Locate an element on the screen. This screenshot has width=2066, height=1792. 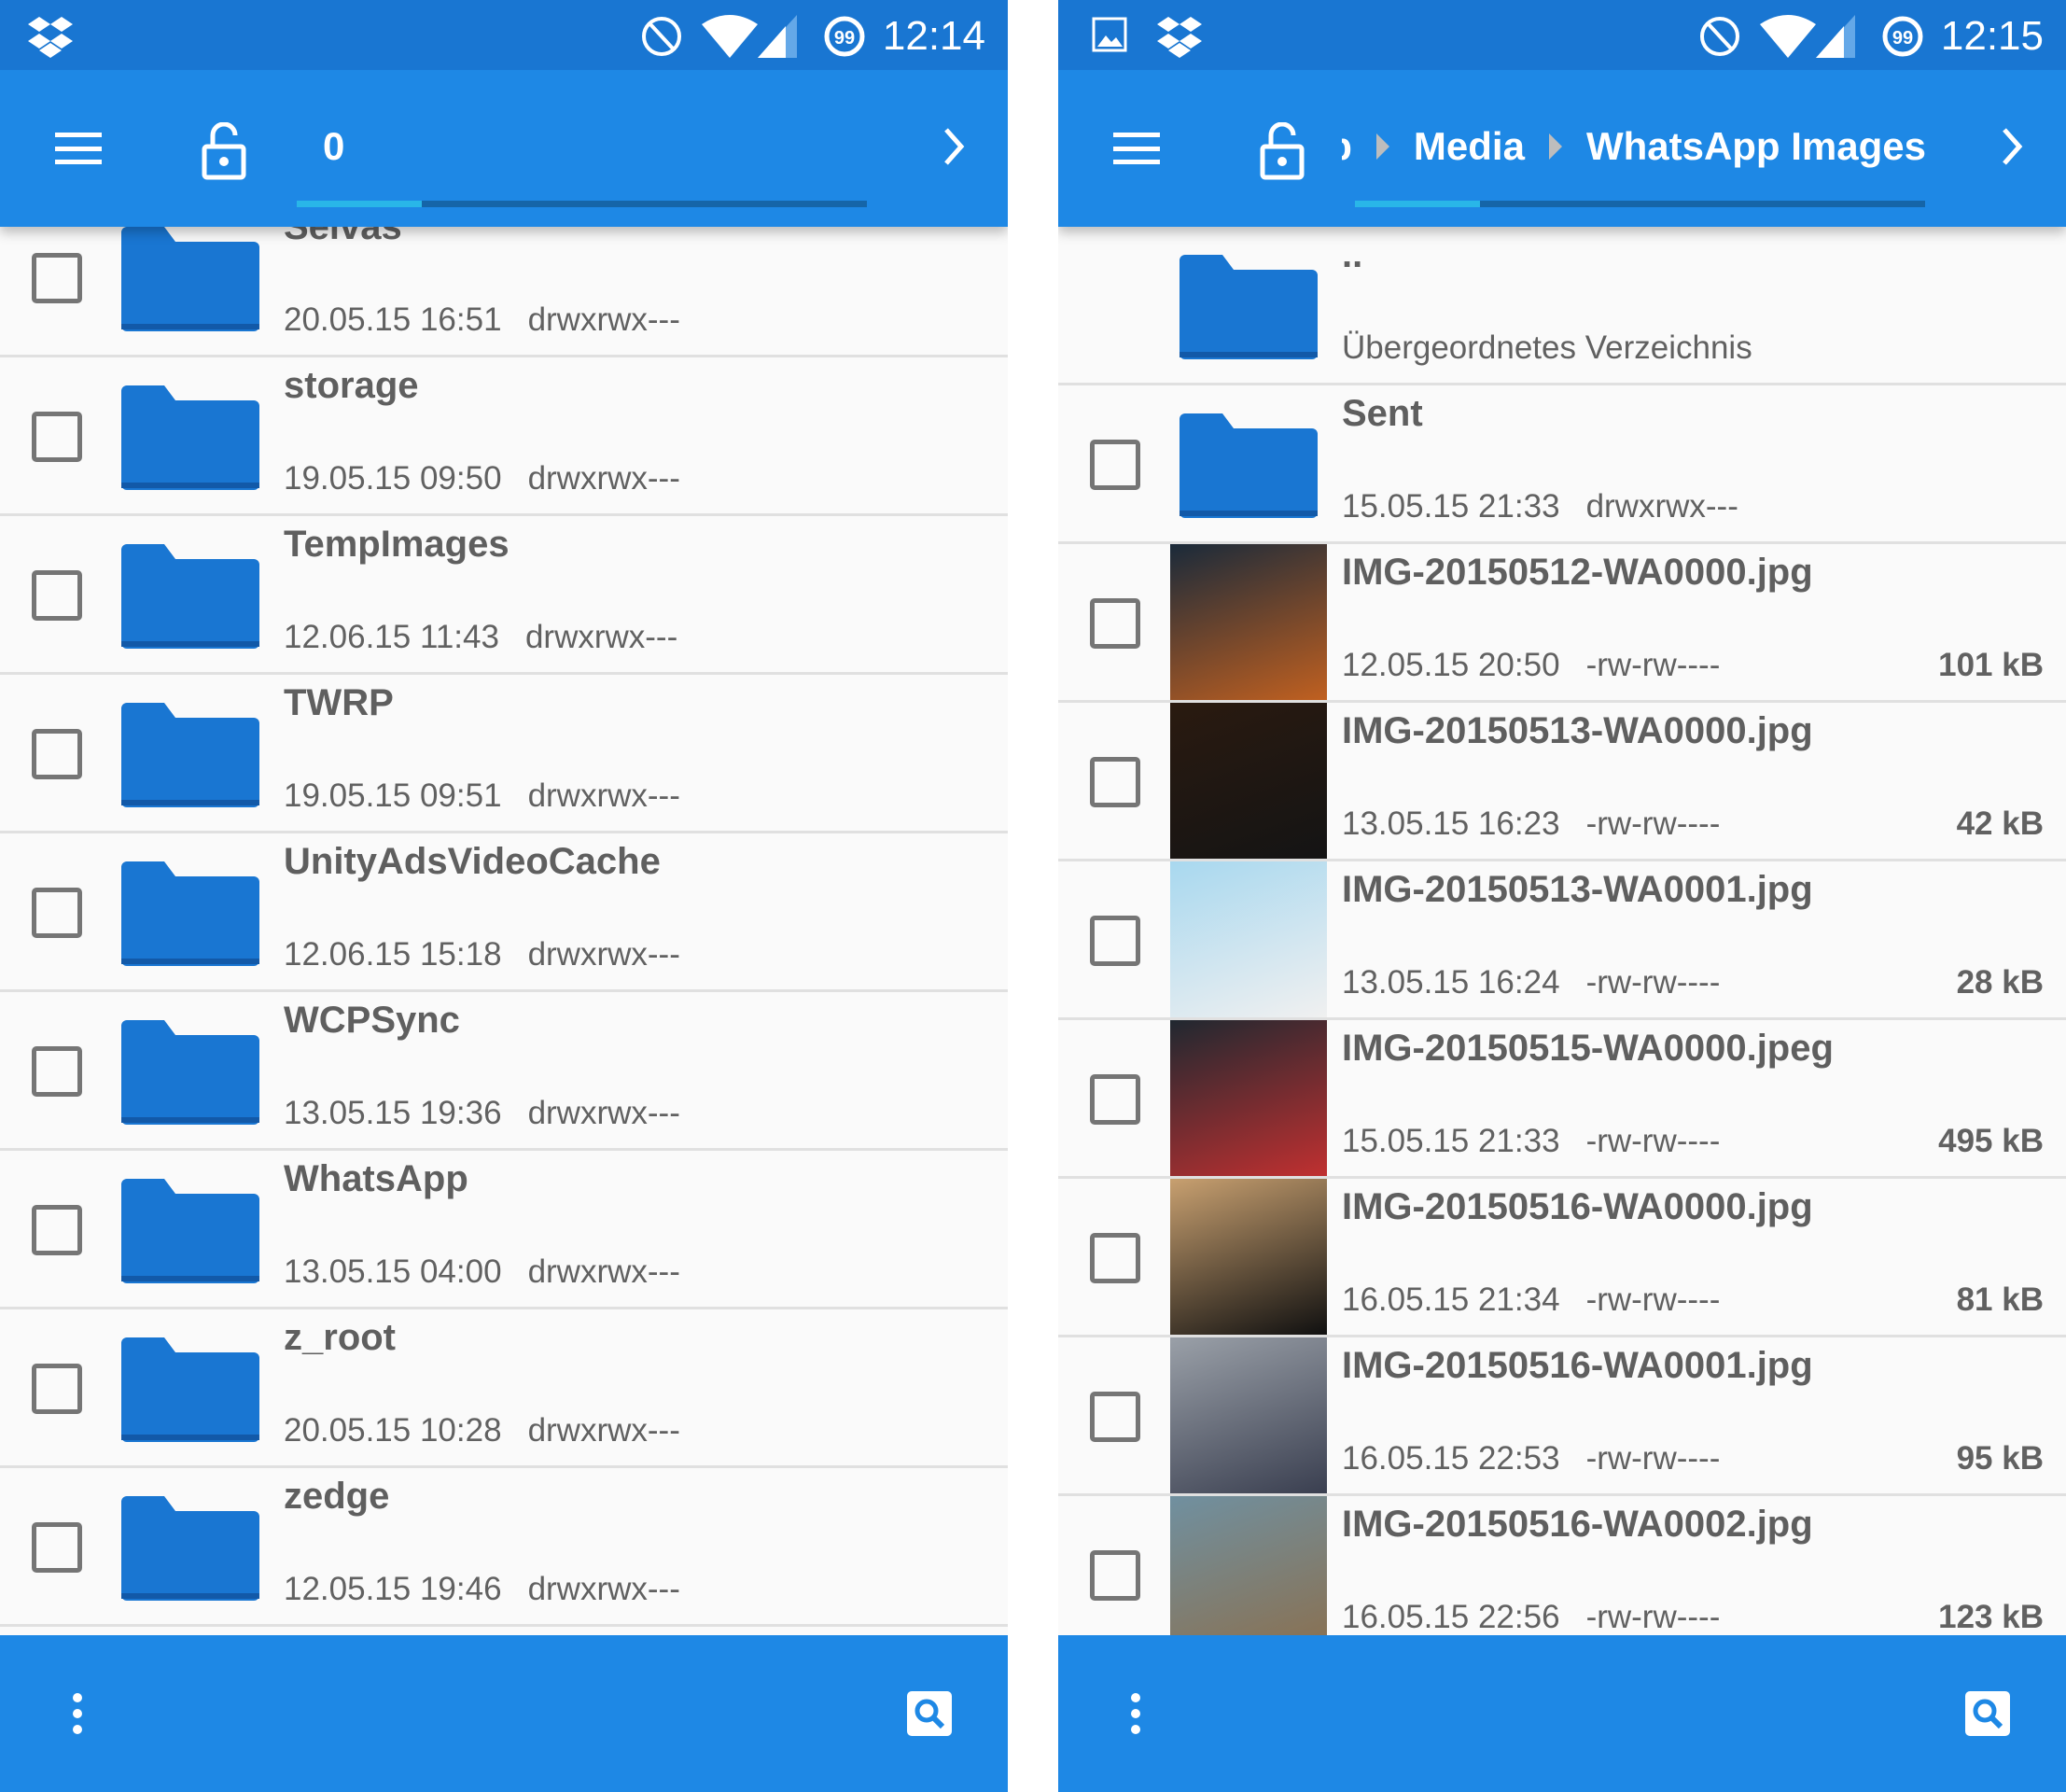
file-date: 12.06.15 15:18 is located at coordinates (393, 954).